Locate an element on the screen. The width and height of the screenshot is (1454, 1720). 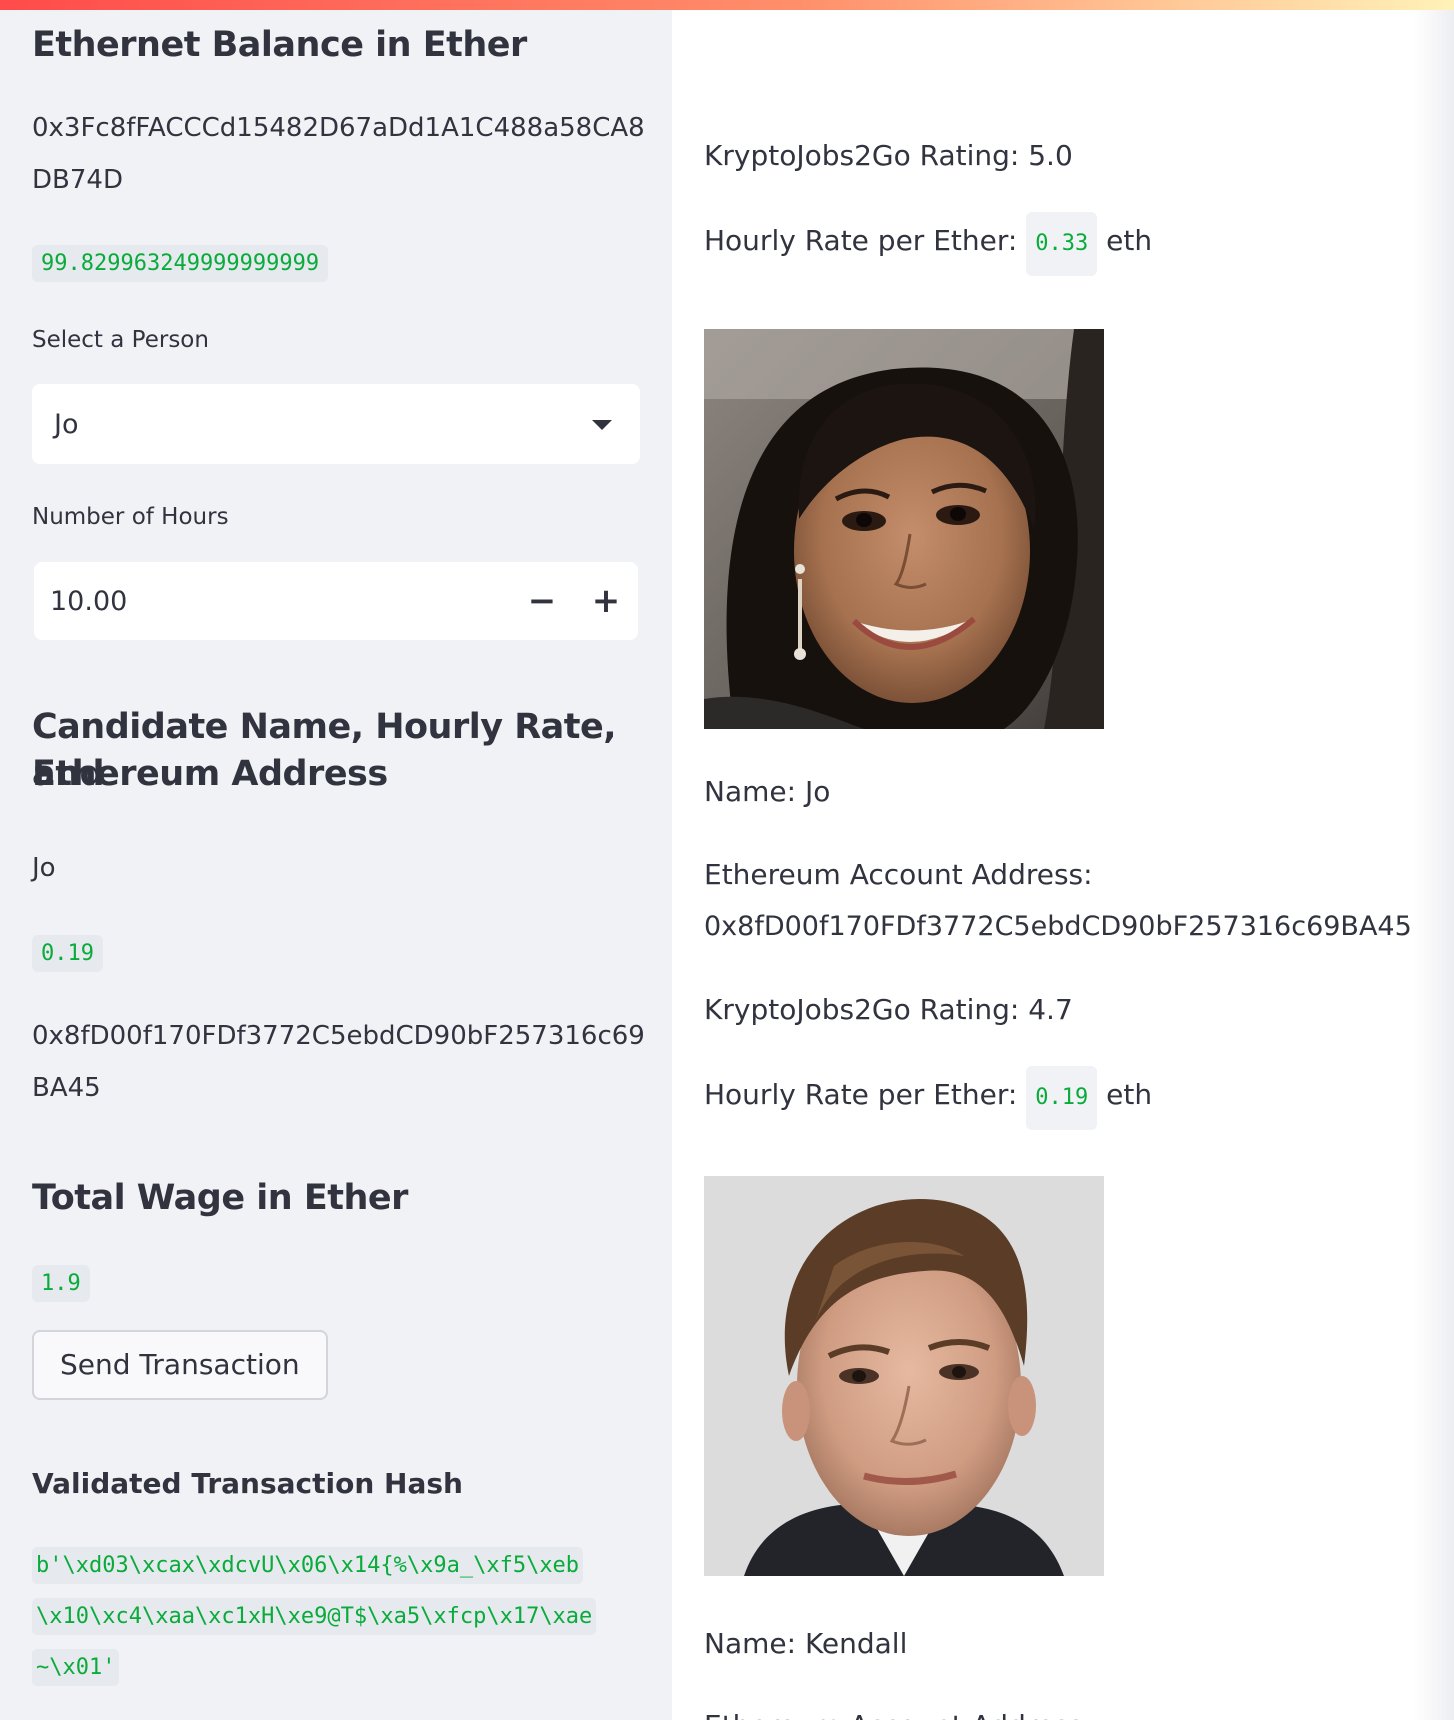
hourly-rate-value: 0.33 is located at coordinates (1062, 244).